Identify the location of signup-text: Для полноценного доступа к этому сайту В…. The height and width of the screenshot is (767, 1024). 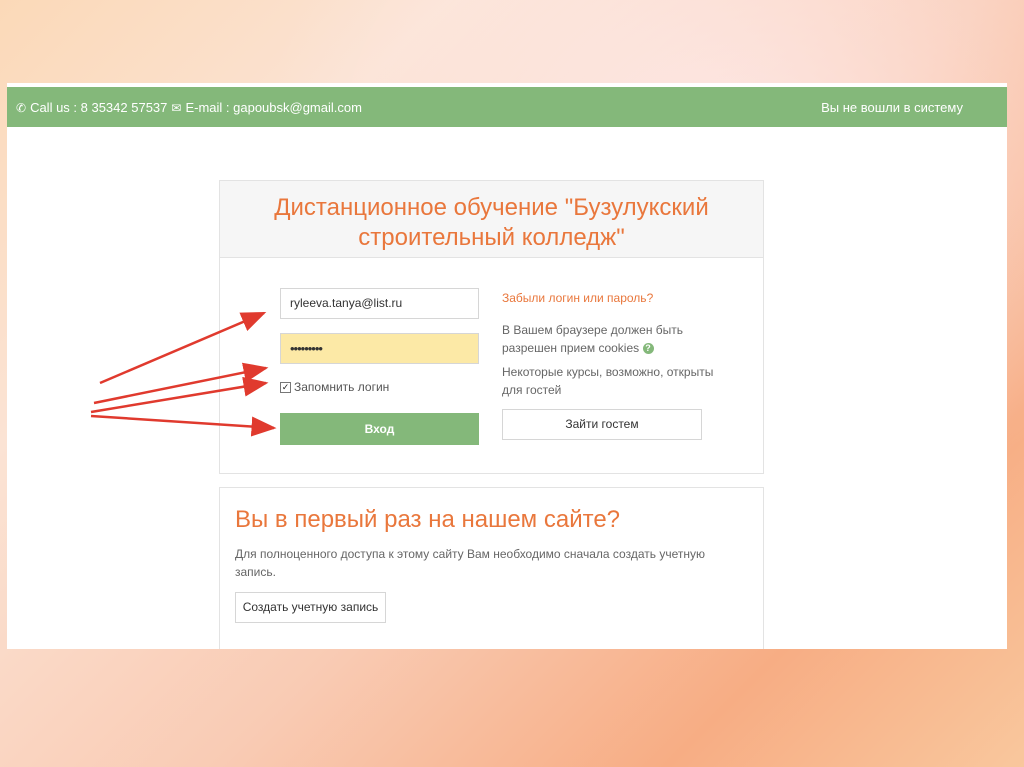
(470, 563).